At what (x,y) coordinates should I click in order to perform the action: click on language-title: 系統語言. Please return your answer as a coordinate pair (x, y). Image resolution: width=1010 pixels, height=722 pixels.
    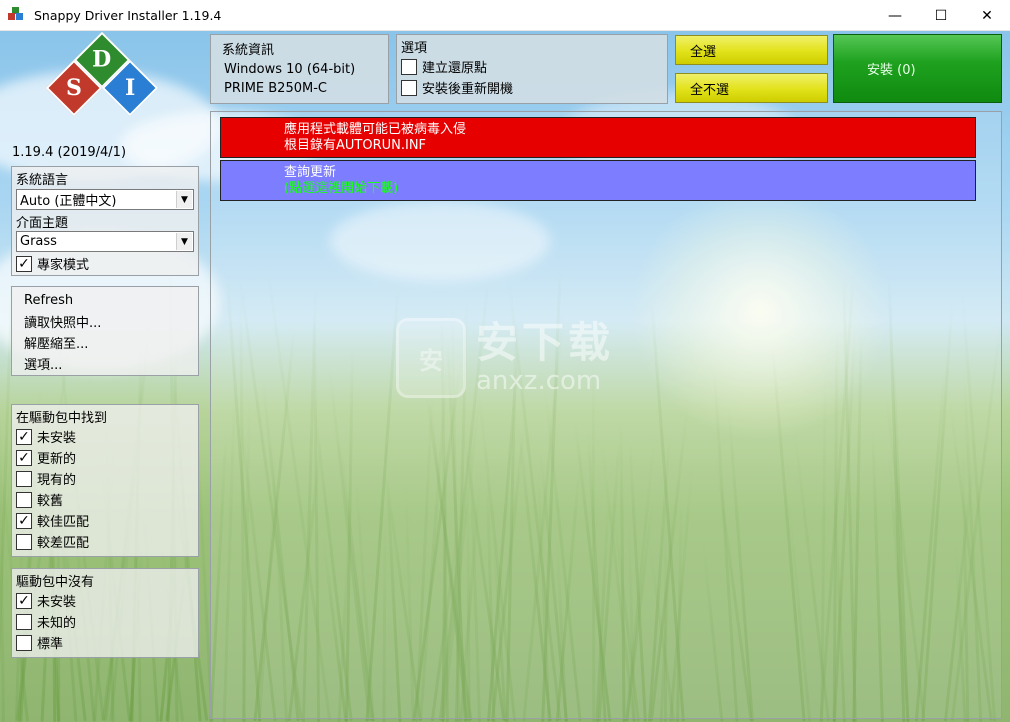
    Looking at the image, I should click on (42, 180).